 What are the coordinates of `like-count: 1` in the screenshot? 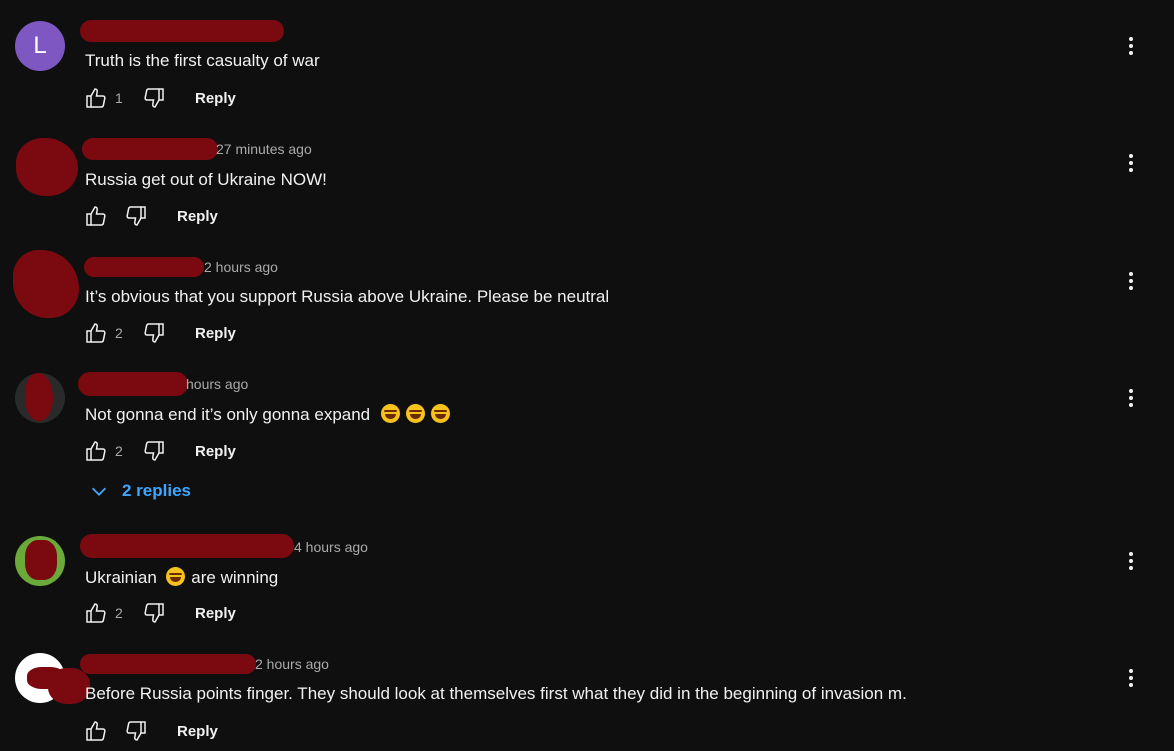 It's located at (119, 98).